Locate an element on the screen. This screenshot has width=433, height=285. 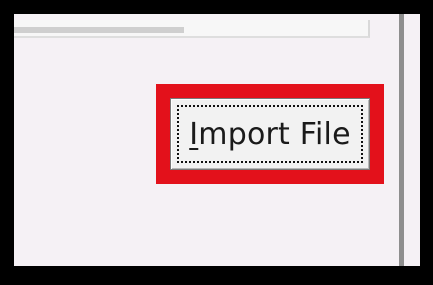
mnemonic-letter: I is located at coordinates (194, 134).